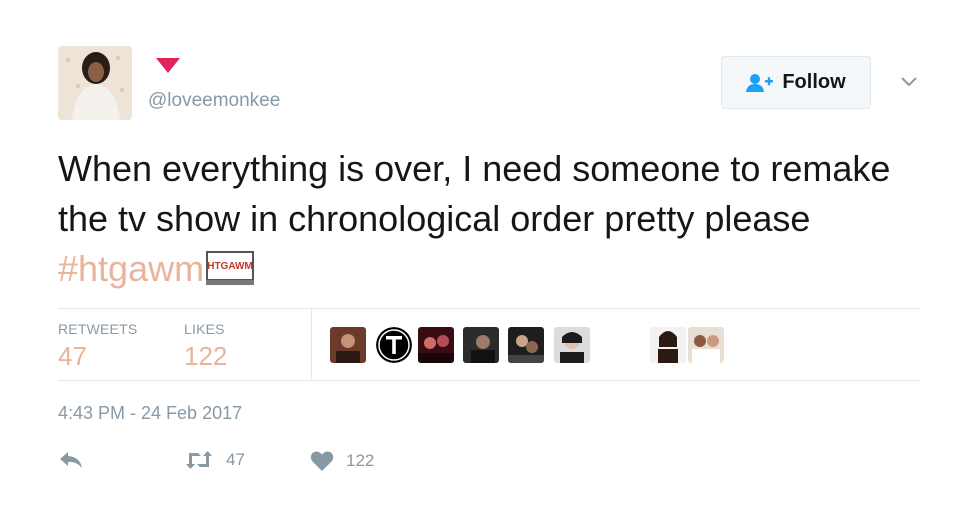  I want to click on follow-label: Follow, so click(814, 82).